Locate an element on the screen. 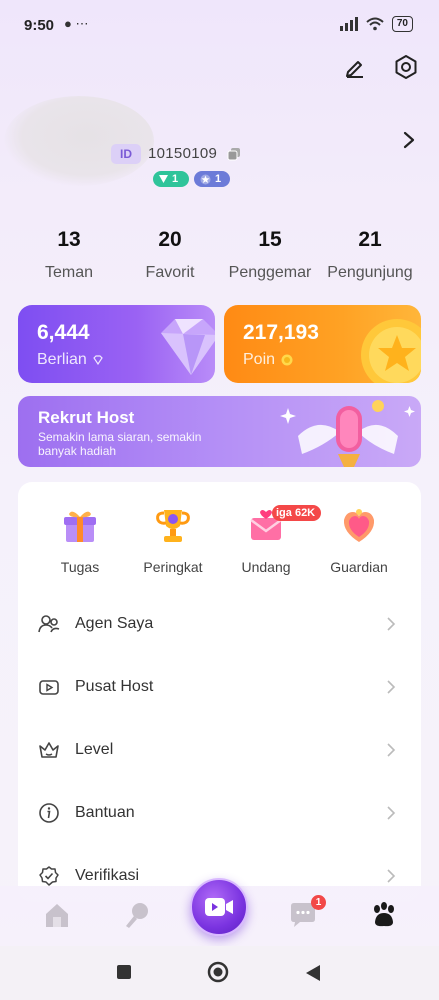  wealth-level-value: 1 is located at coordinates (175, 179).